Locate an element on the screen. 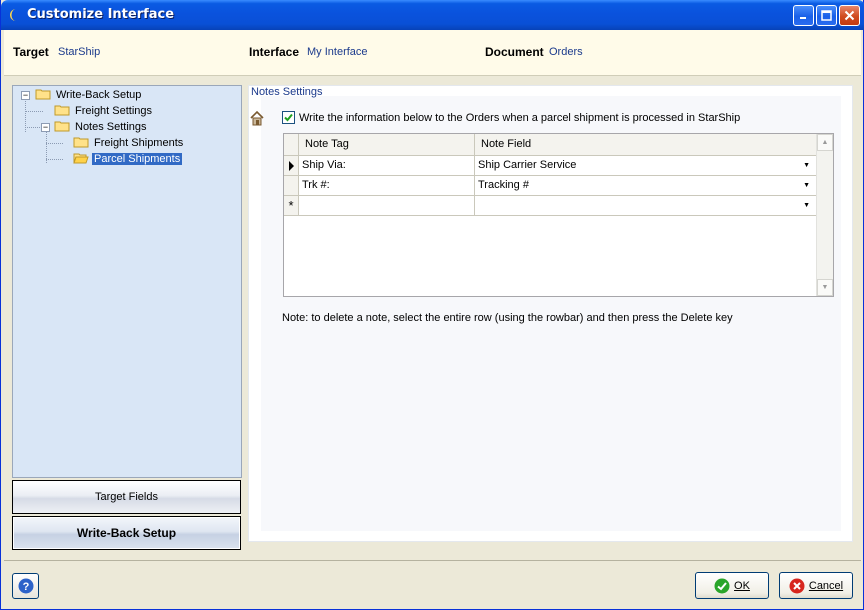  cancel-label: Cancel is located at coordinates (826, 585).